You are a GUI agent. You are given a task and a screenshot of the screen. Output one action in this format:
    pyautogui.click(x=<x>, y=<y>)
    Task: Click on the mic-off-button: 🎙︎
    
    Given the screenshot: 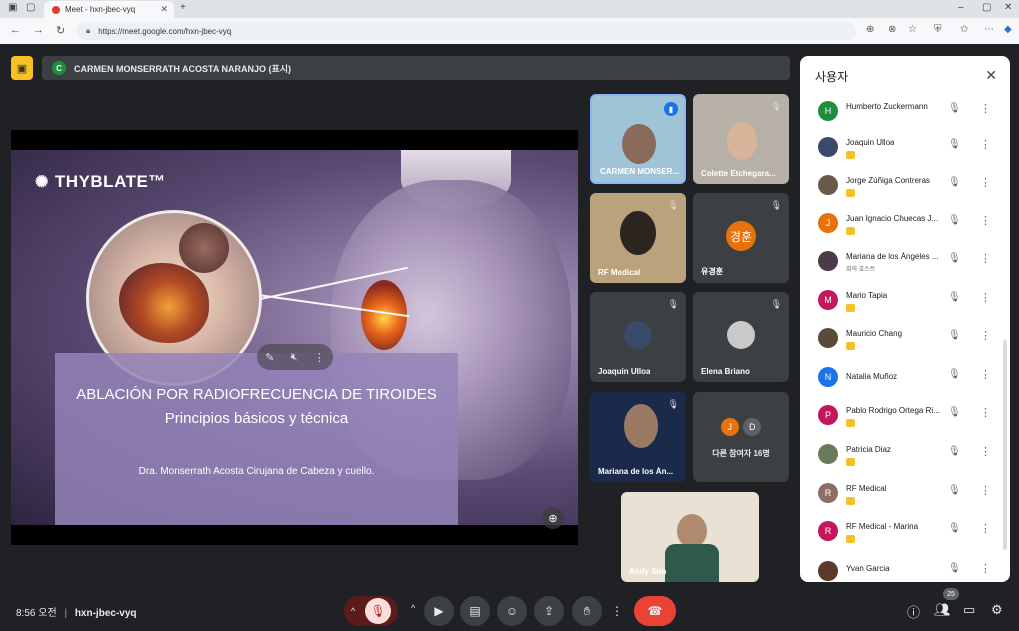 What is the action you would take?
    pyautogui.click(x=378, y=611)
    